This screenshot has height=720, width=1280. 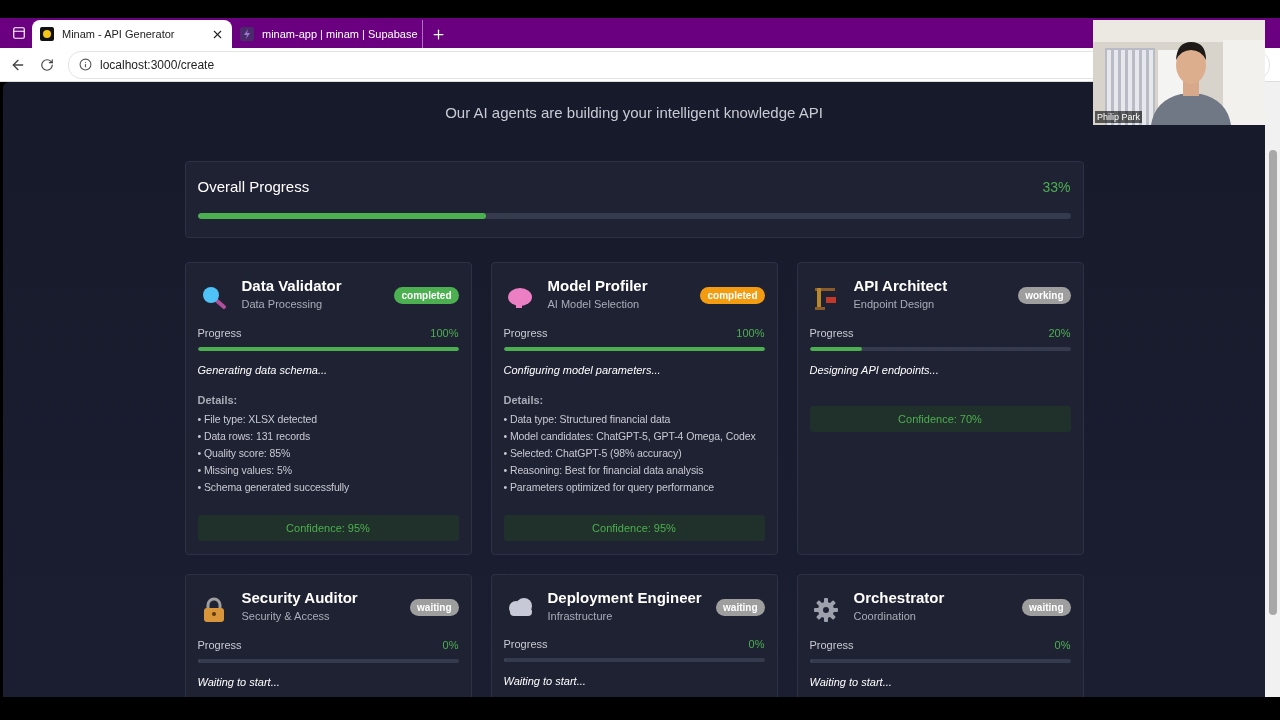 What do you see at coordinates (1044, 295) in the screenshot?
I see `status-badge: working` at bounding box center [1044, 295].